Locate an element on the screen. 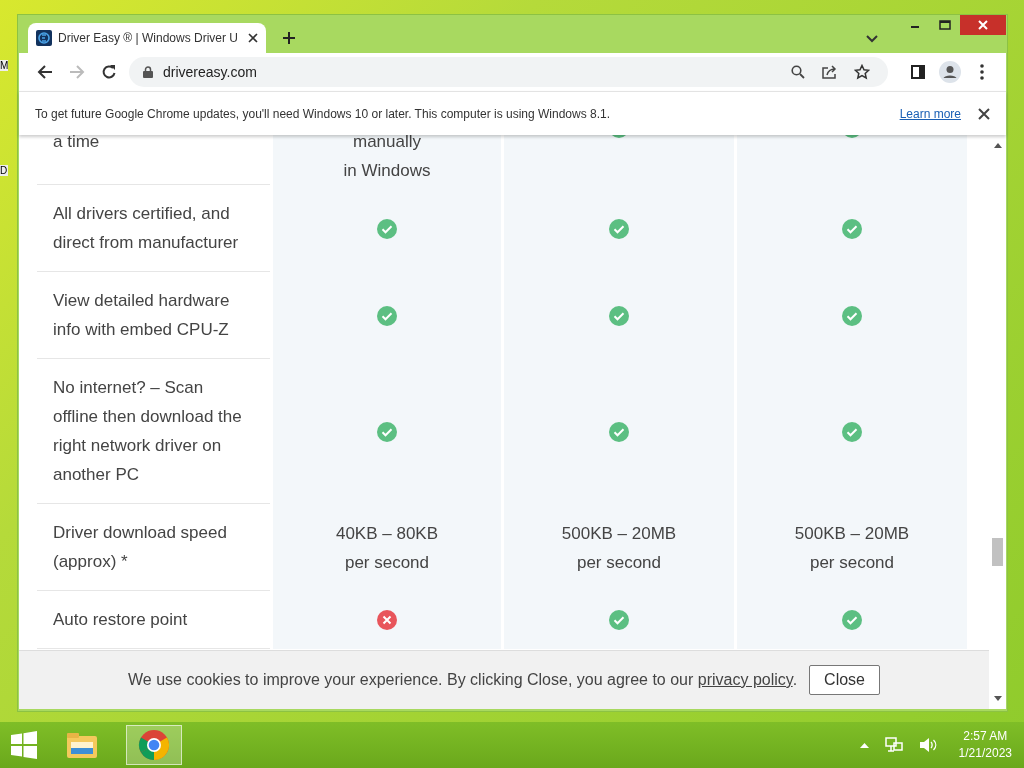 This screenshot has height=768, width=1024. close-button: Close is located at coordinates (844, 680).